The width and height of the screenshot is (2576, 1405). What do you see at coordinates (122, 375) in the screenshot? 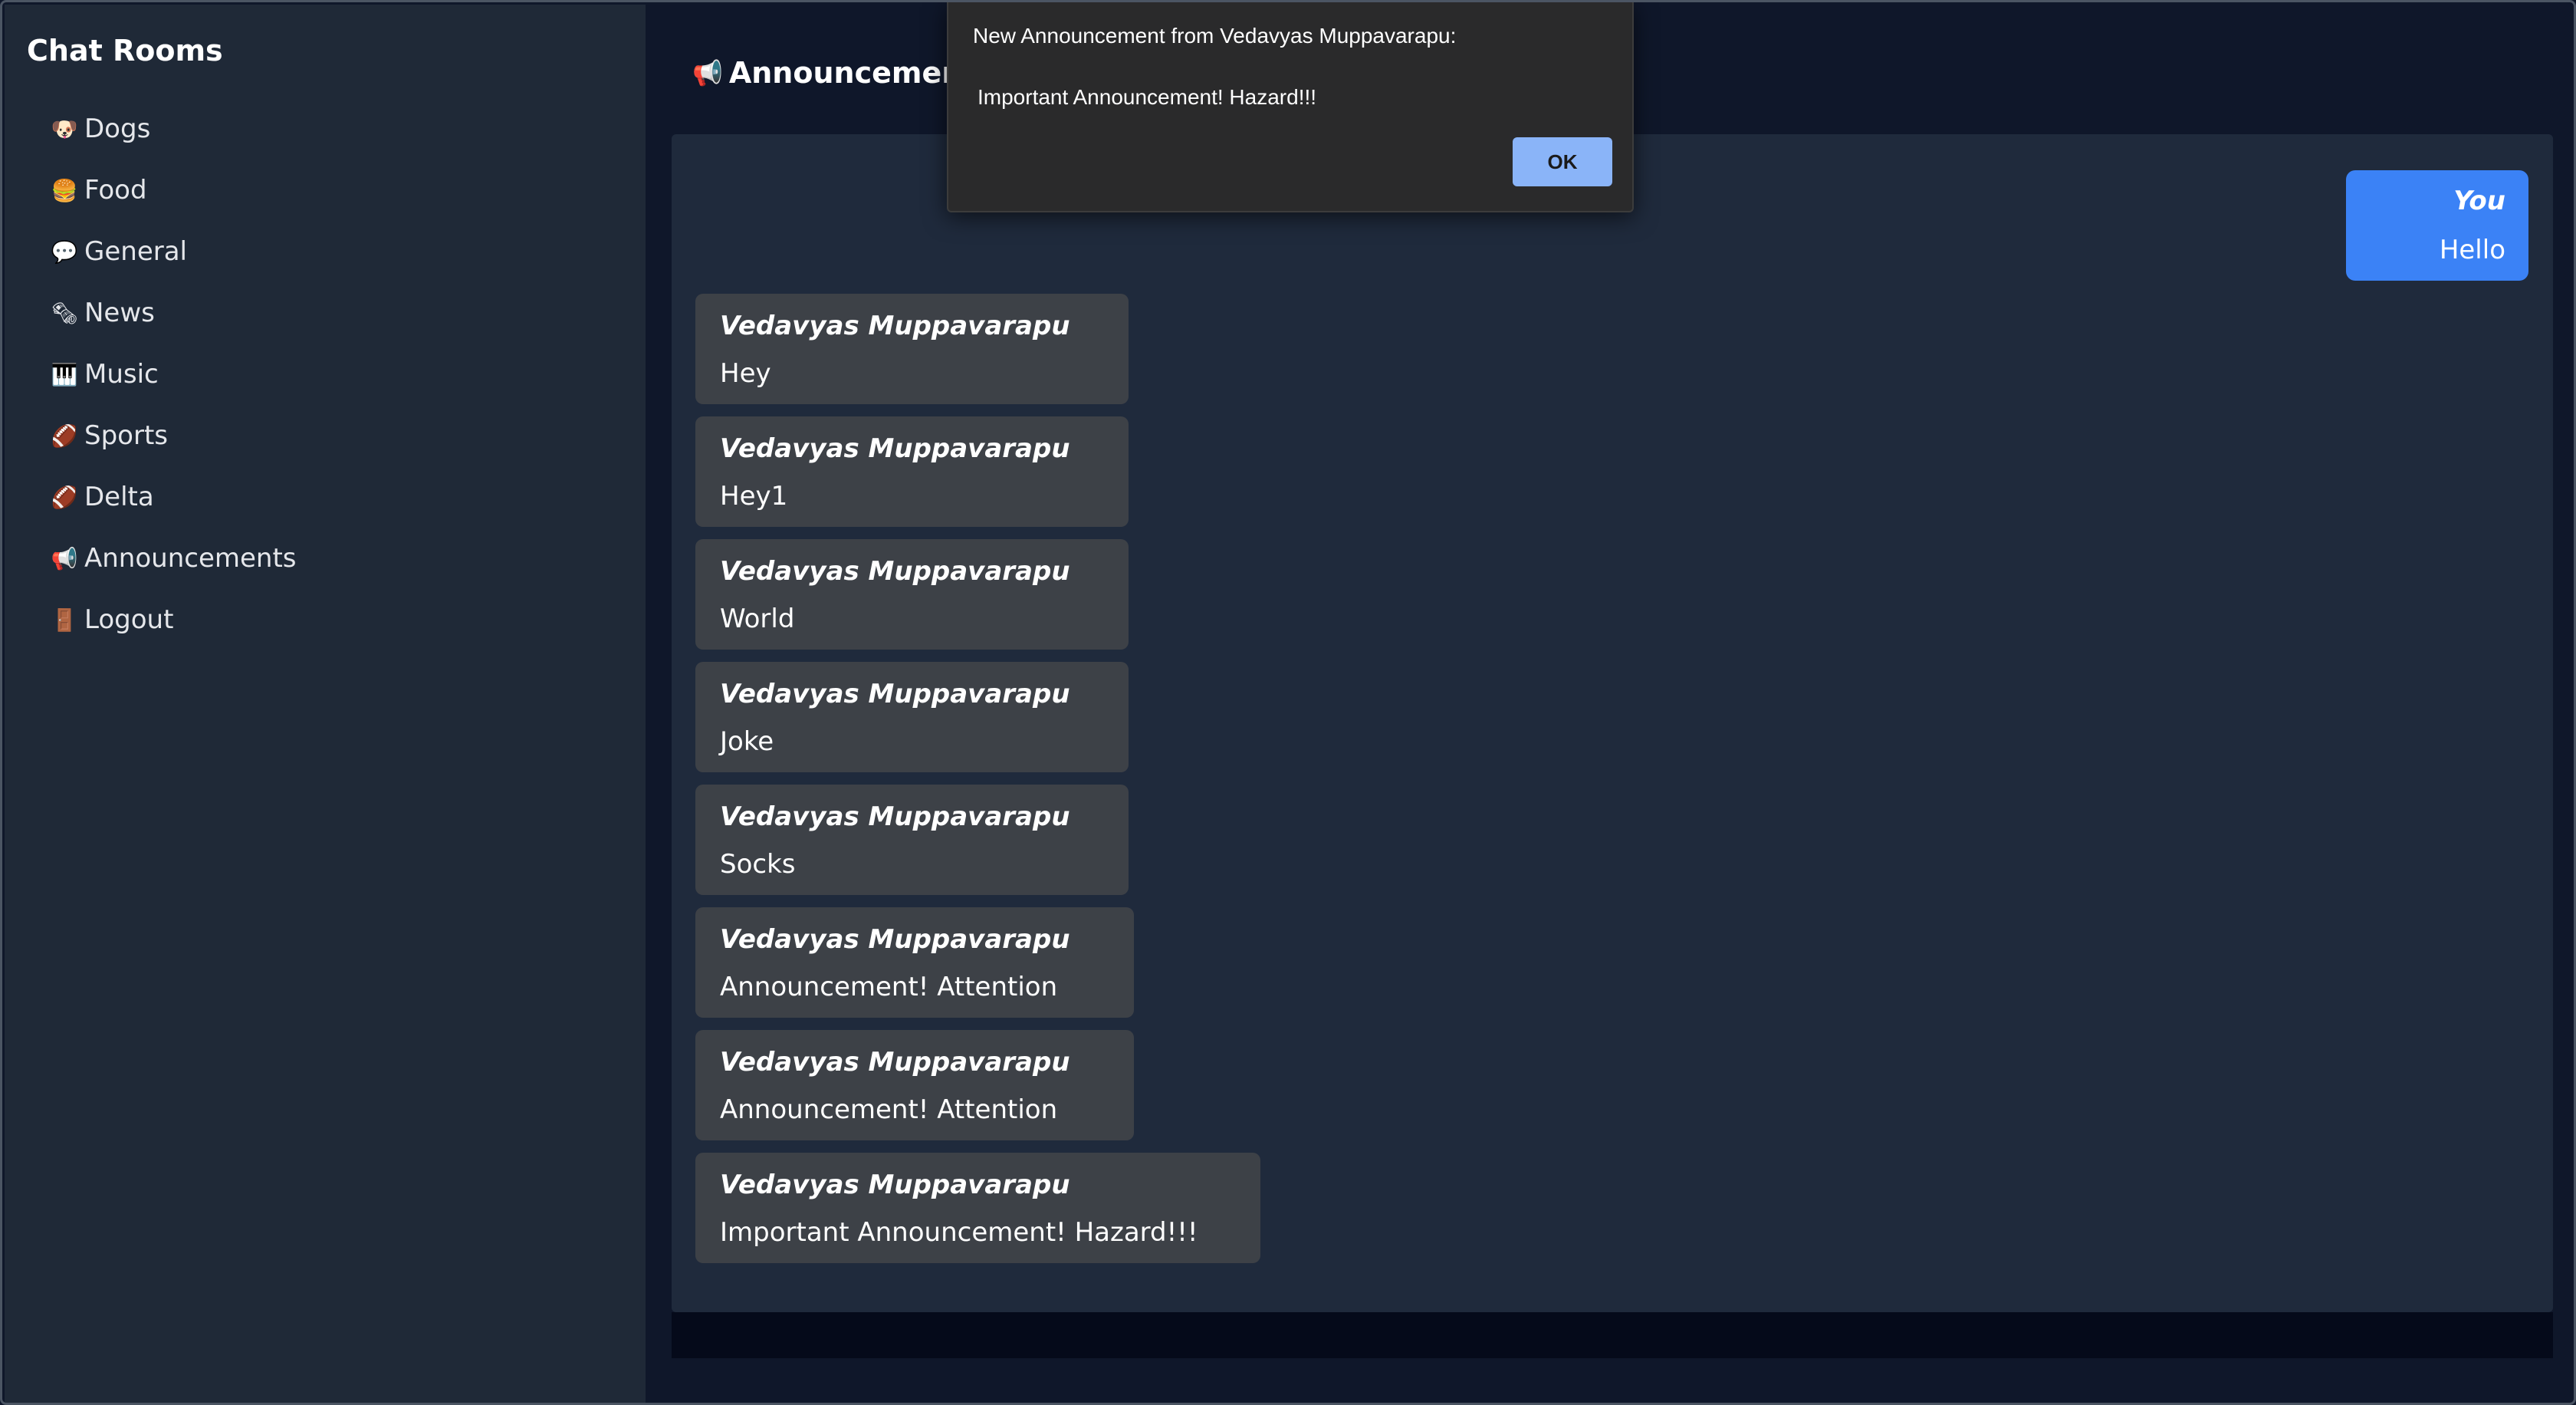
I see `sidebar-item-label: Music` at bounding box center [122, 375].